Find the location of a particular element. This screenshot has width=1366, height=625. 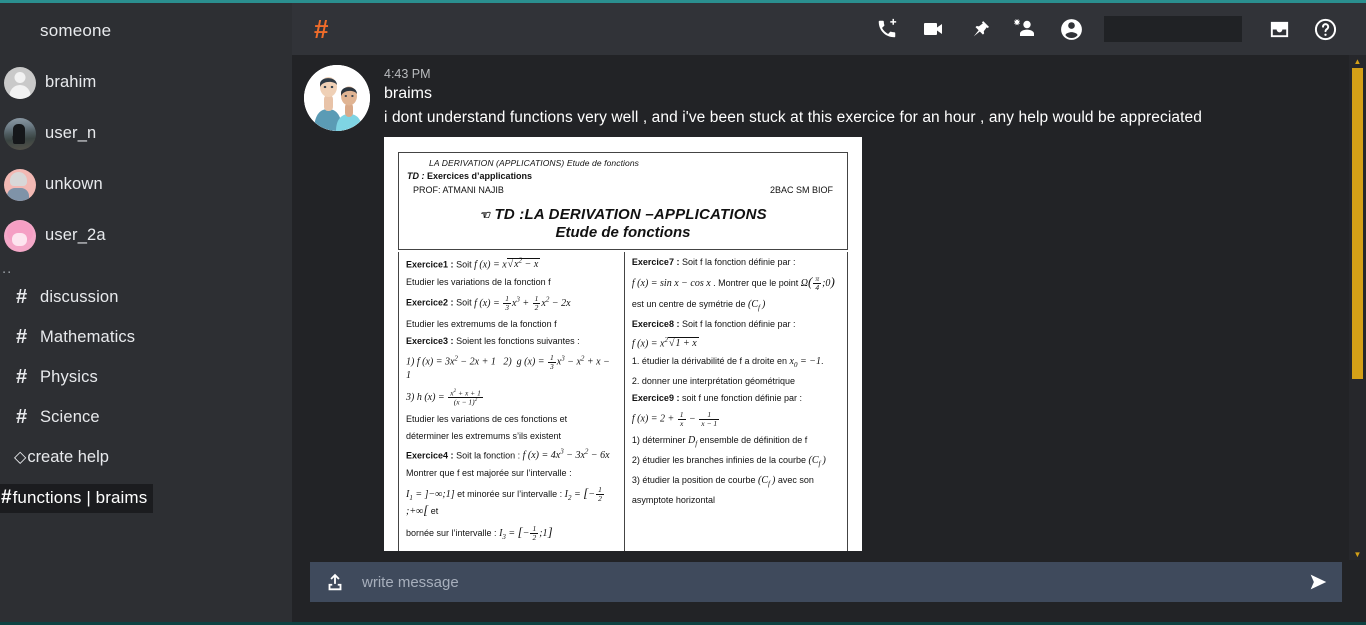

message-scrollbar: ▲ ▼ is located at coordinates (1357, 338).